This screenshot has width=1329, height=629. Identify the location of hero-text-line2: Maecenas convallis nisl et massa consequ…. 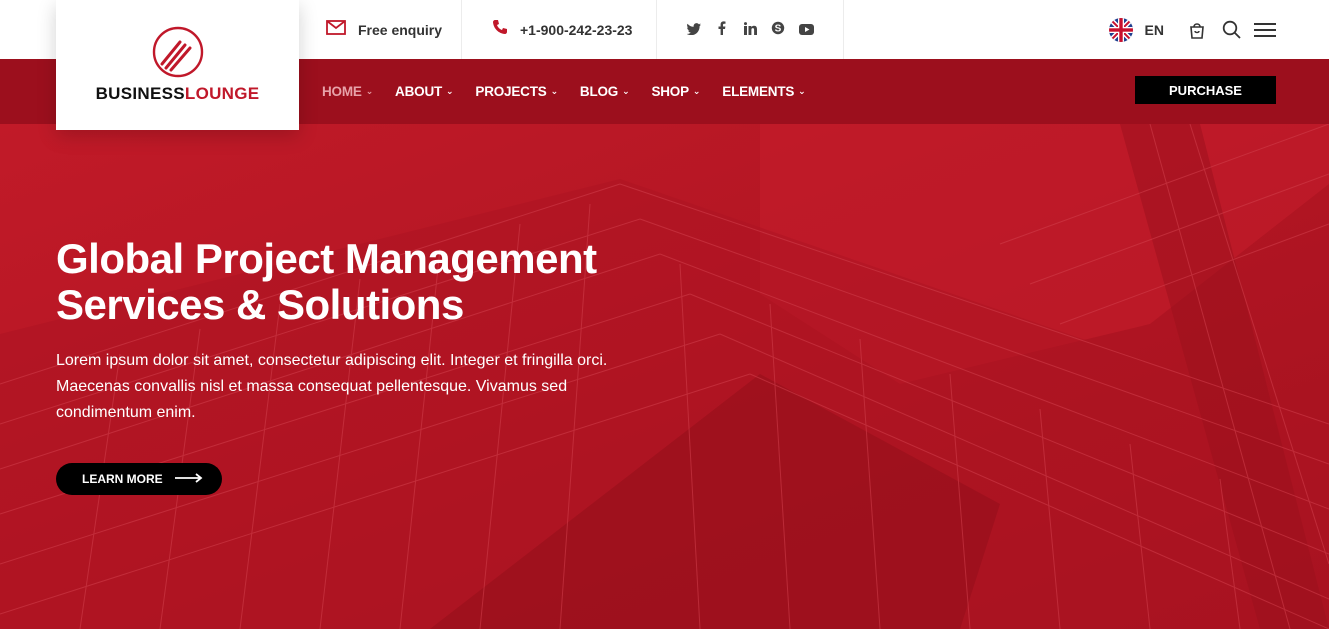
(312, 386).